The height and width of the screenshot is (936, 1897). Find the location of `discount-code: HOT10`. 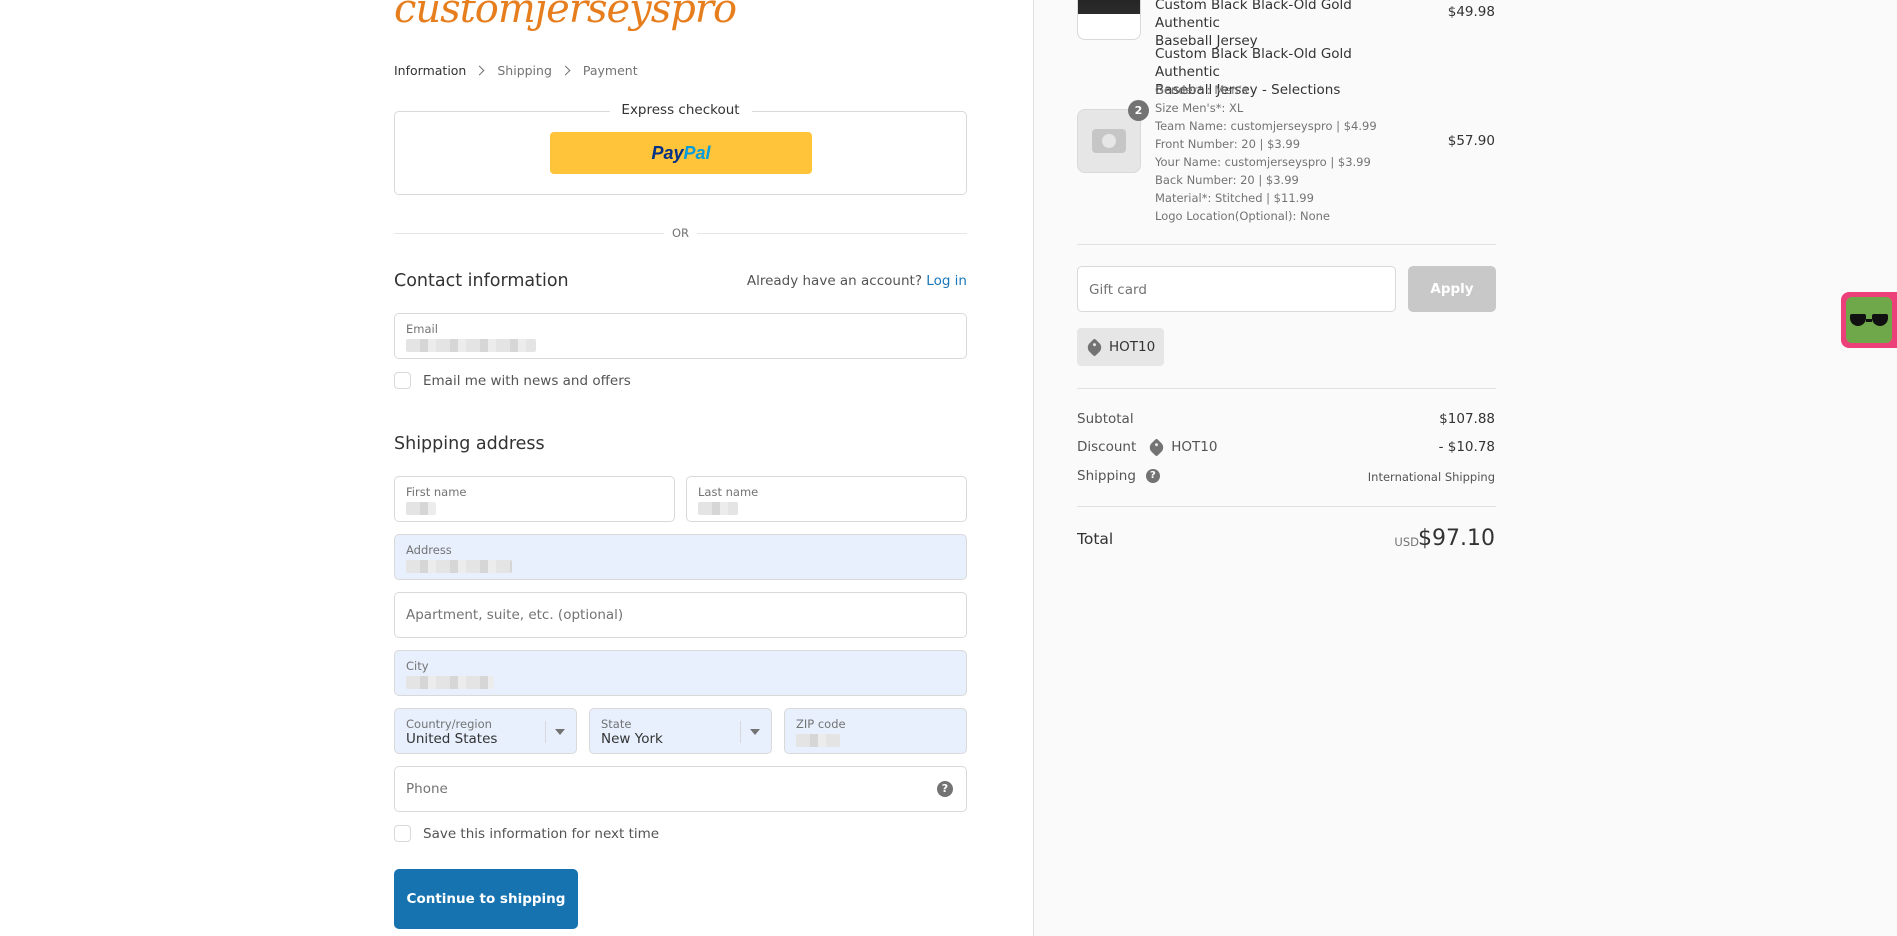

discount-code: HOT10 is located at coordinates (1182, 447).